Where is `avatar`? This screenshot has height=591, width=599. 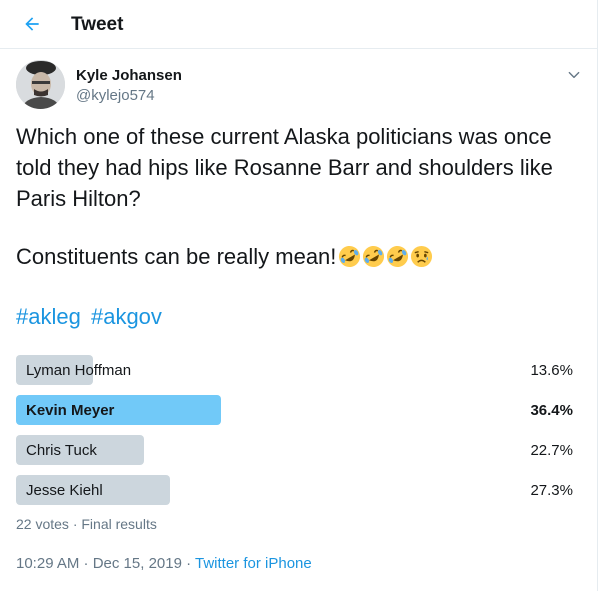
avatar is located at coordinates (40, 84).